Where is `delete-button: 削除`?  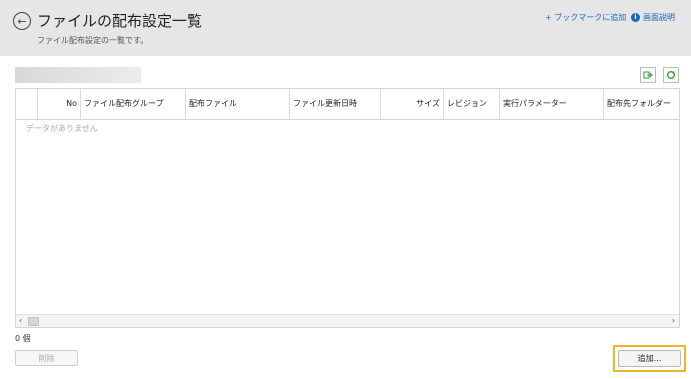 delete-button: 削除 is located at coordinates (46, 358).